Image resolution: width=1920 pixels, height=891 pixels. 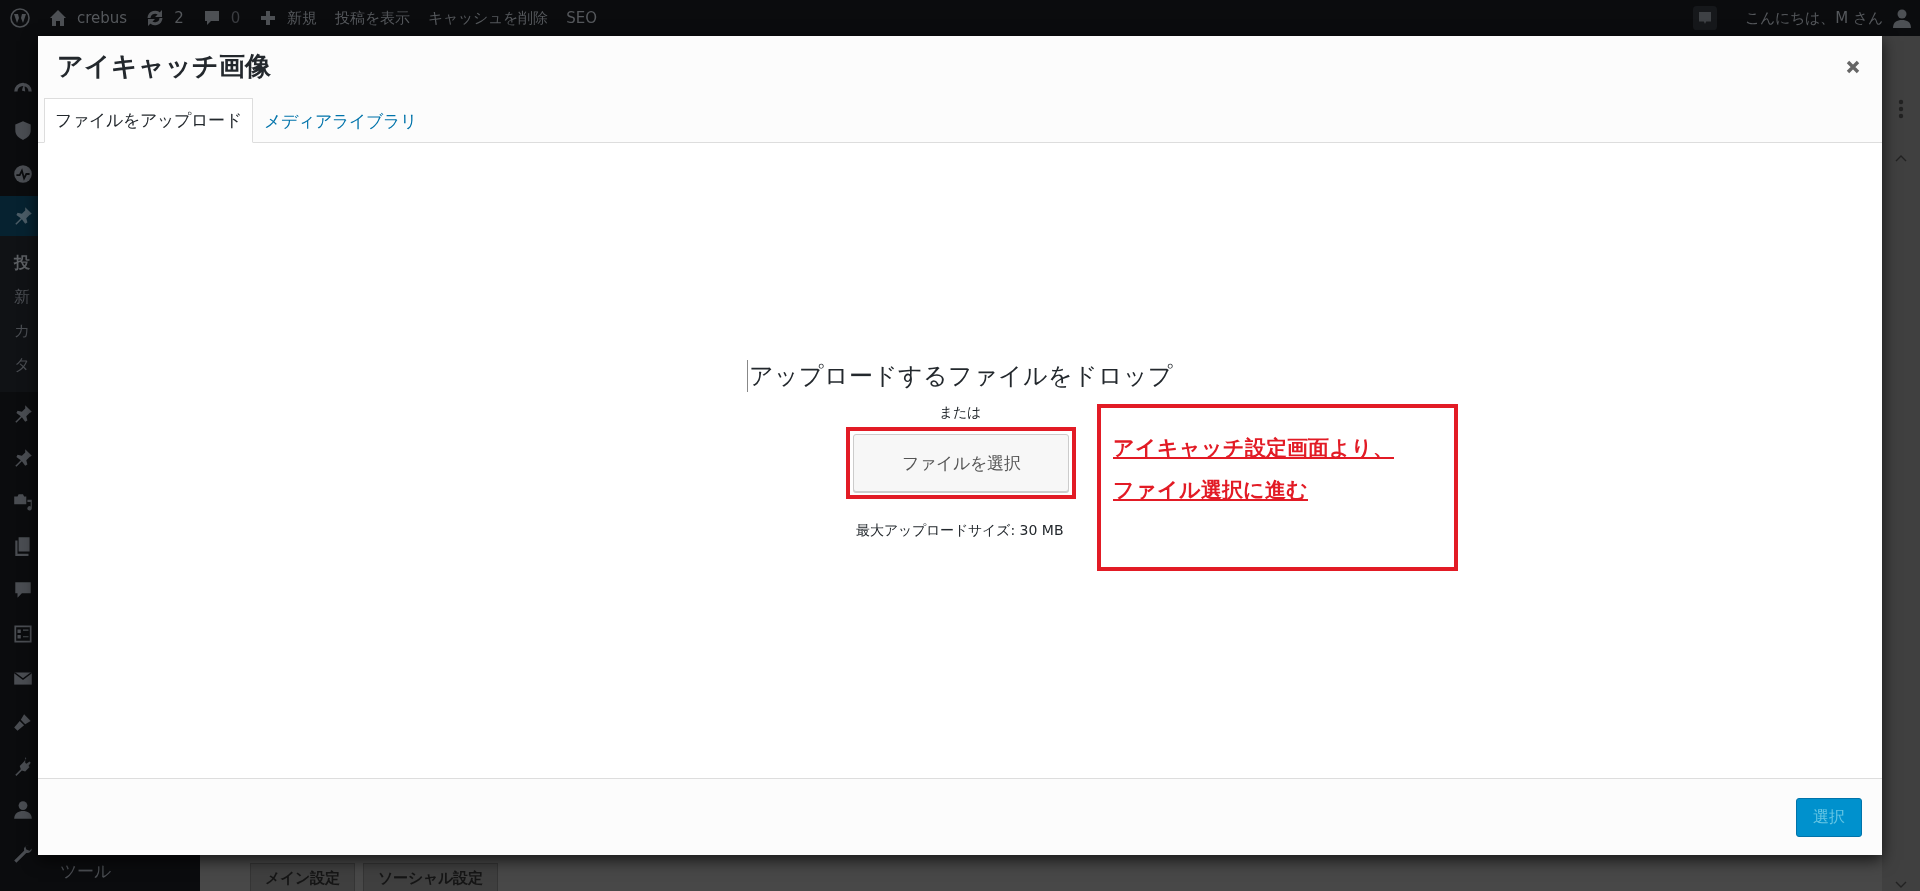 I want to click on admin-bar-link: 投稿を表示, so click(x=373, y=18).